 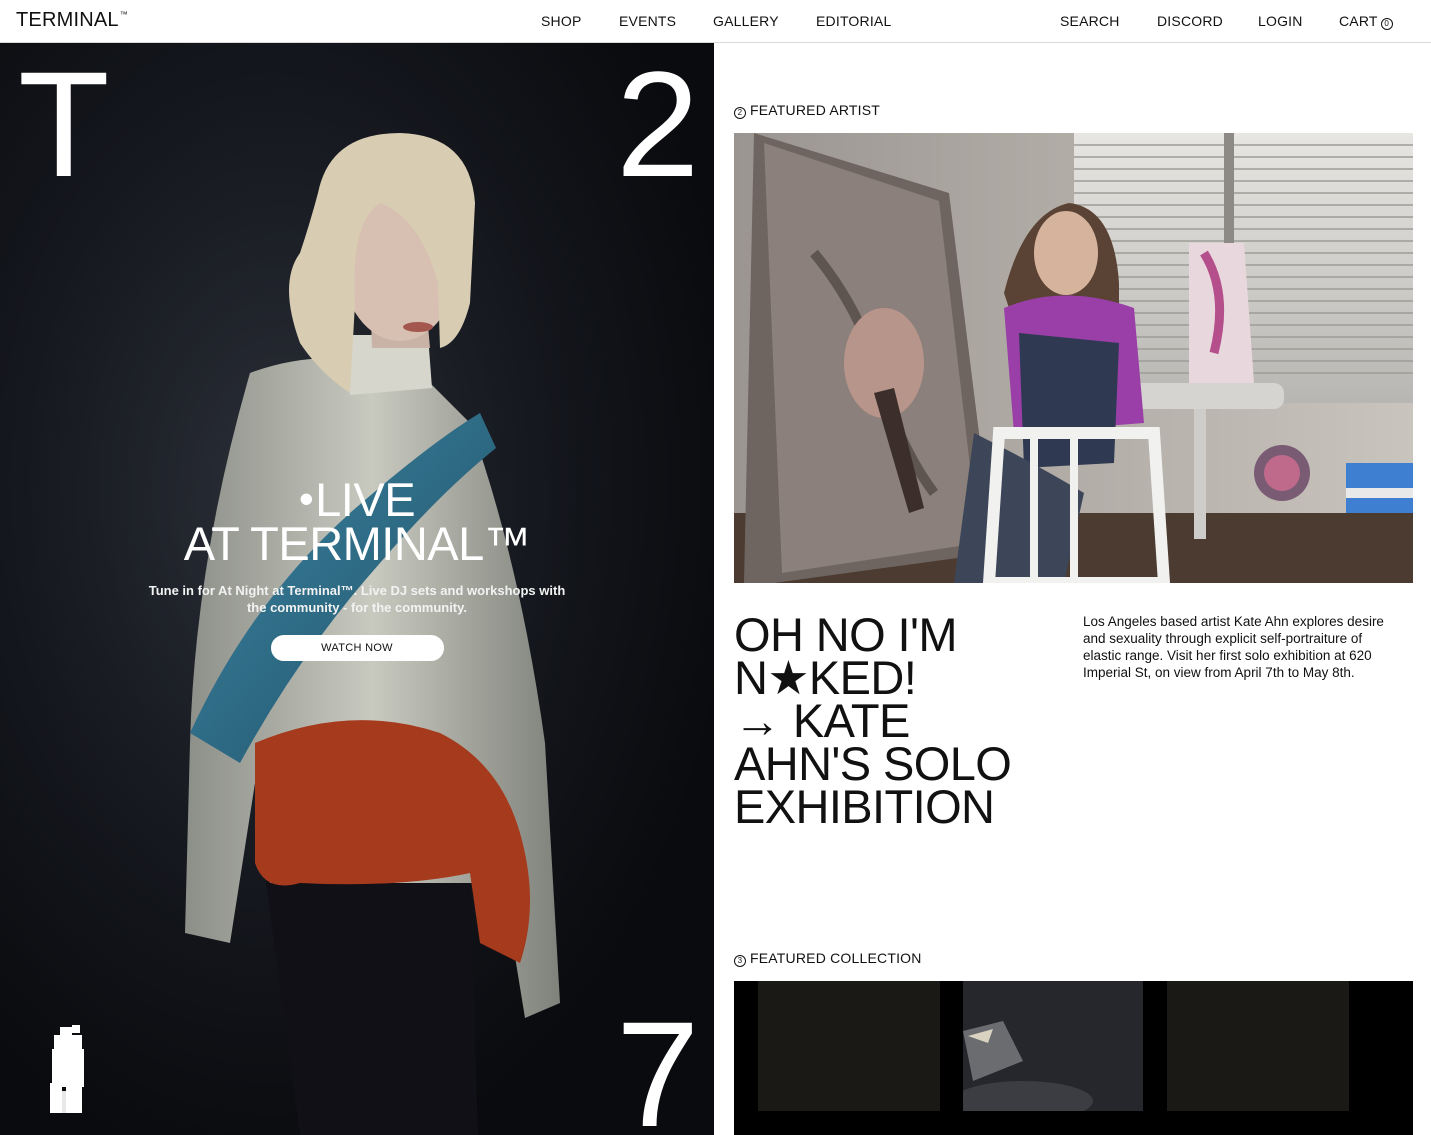 What do you see at coordinates (828, 958) in the screenshot?
I see `featured-collection-label: 3 FEATURED COLLECTION` at bounding box center [828, 958].